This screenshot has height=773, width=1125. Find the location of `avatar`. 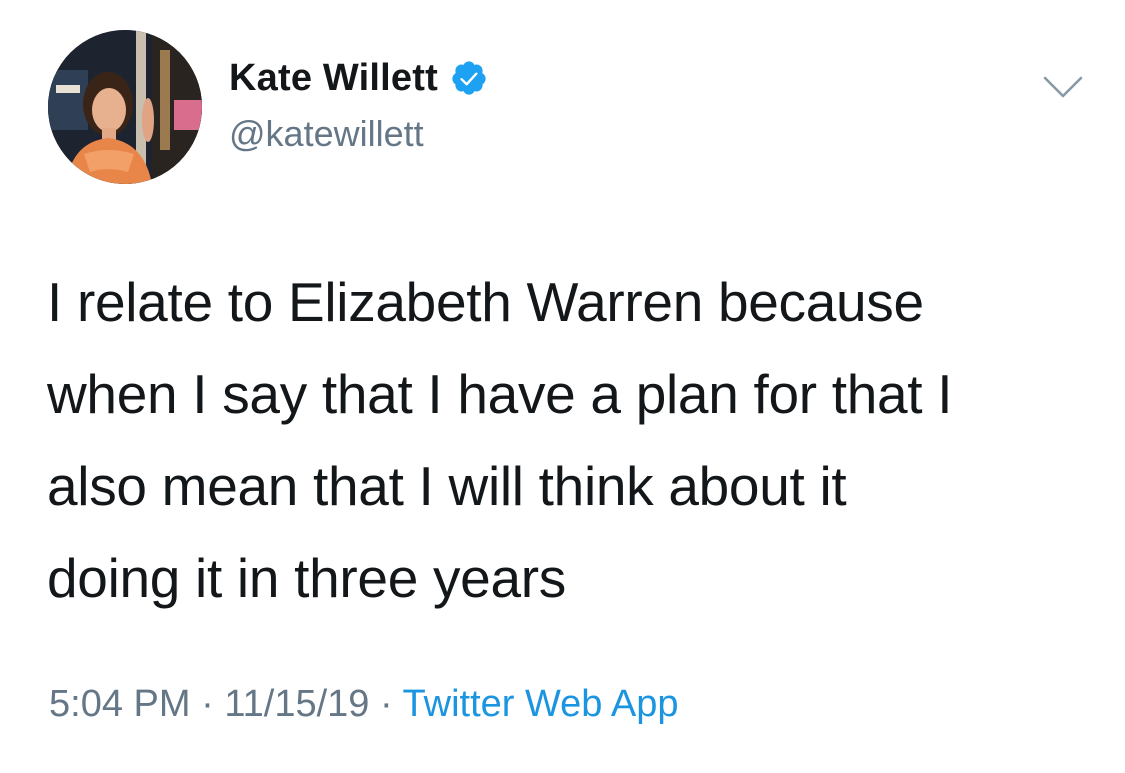

avatar is located at coordinates (125, 107).